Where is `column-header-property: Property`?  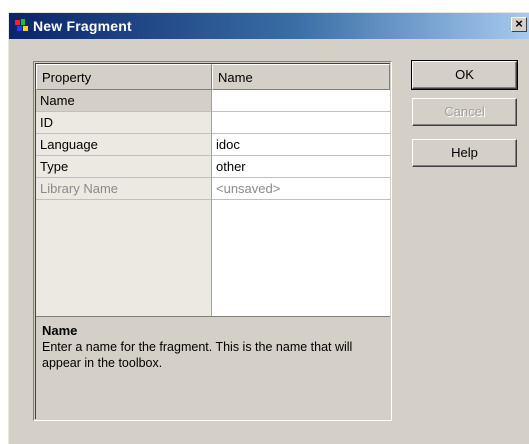
column-header-property: Property is located at coordinates (124, 77).